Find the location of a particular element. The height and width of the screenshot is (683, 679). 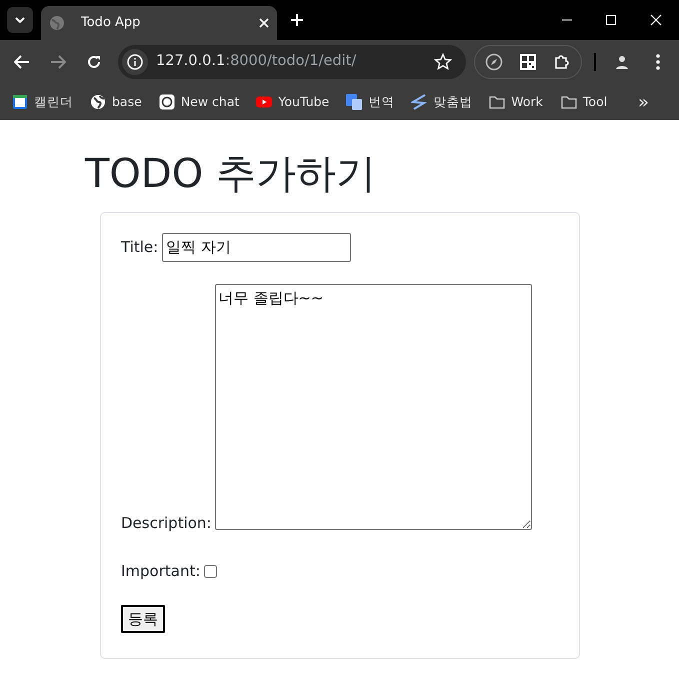

bookmark: base is located at coordinates (116, 102).